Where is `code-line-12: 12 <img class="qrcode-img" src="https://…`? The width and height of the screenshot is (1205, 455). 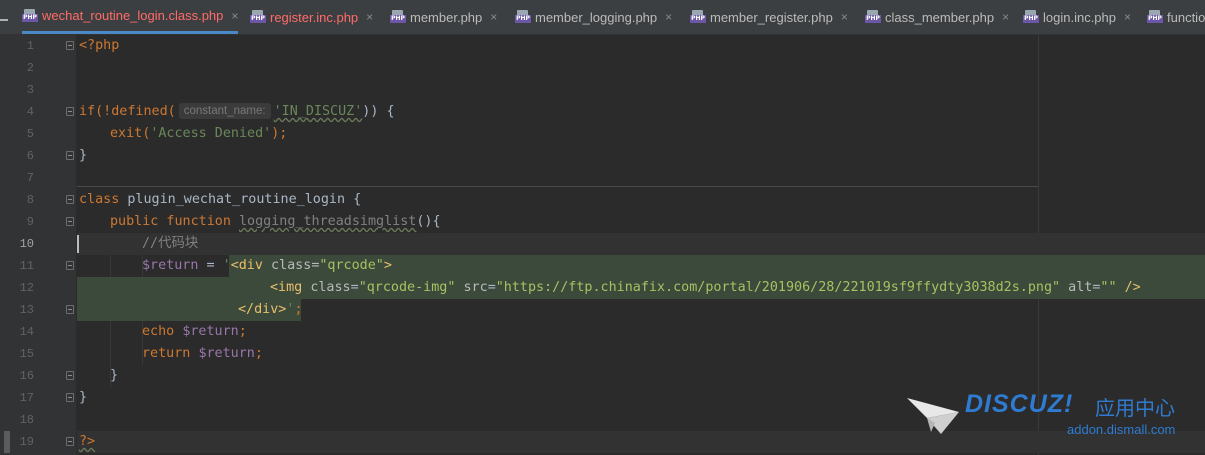
code-line-12: 12 <img class="qrcode-img" src="https://… is located at coordinates (602, 288).